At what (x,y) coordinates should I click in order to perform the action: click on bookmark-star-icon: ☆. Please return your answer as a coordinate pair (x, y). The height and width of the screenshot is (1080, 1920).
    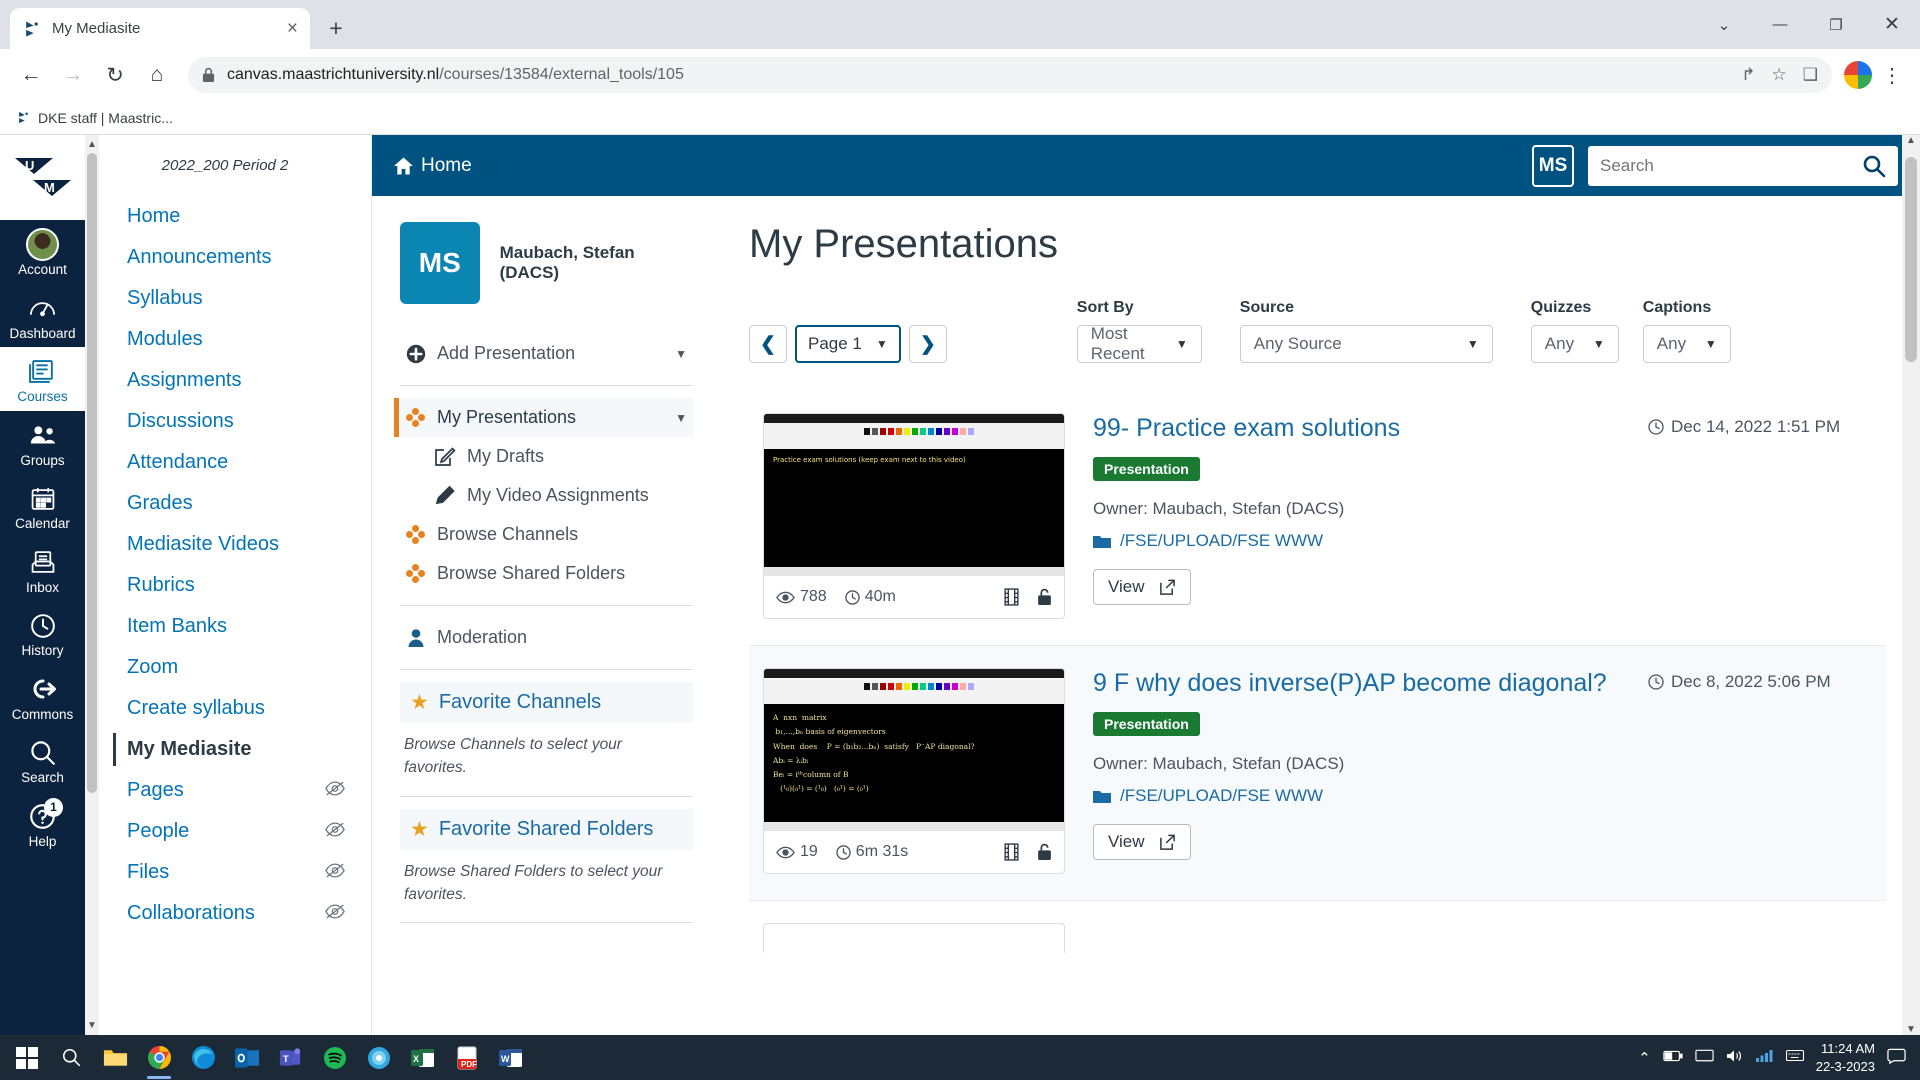
    Looking at the image, I should click on (1779, 75).